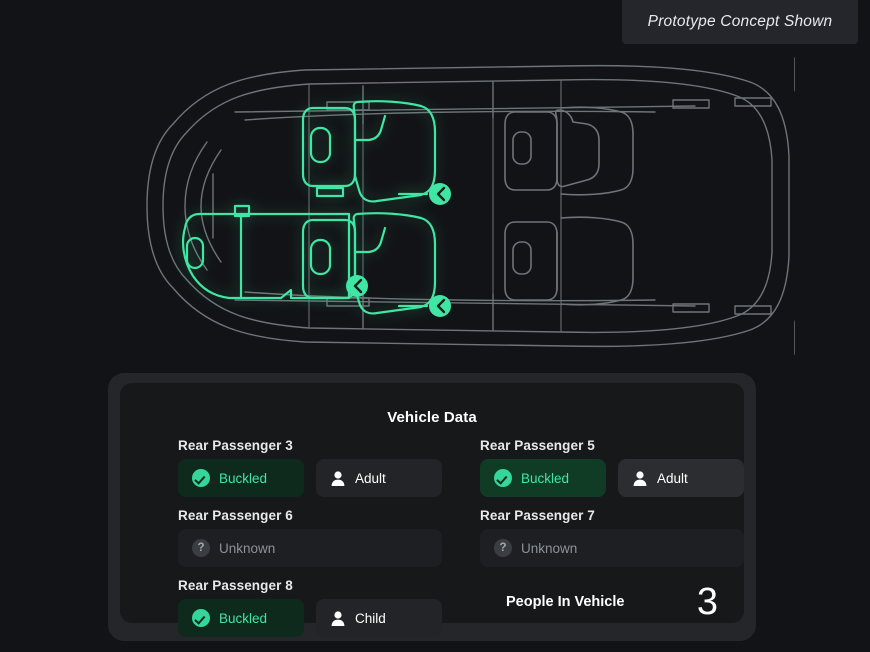  I want to click on passenger-cell-rear-5: Rear Passenger 5 Buckled Adult, so click(612, 462).